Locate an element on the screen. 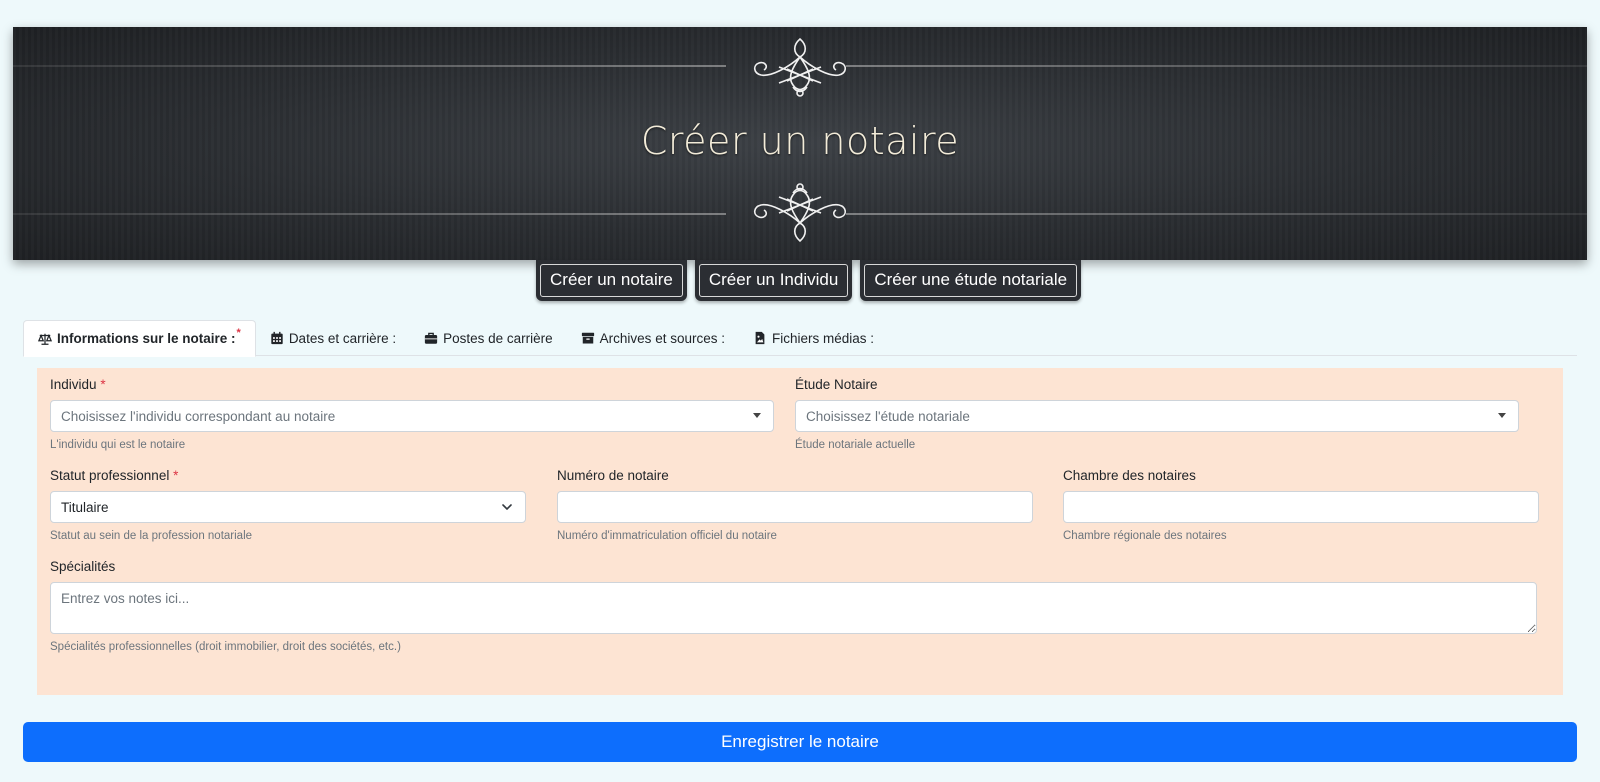  top-flourish-icon is located at coordinates (800, 67).